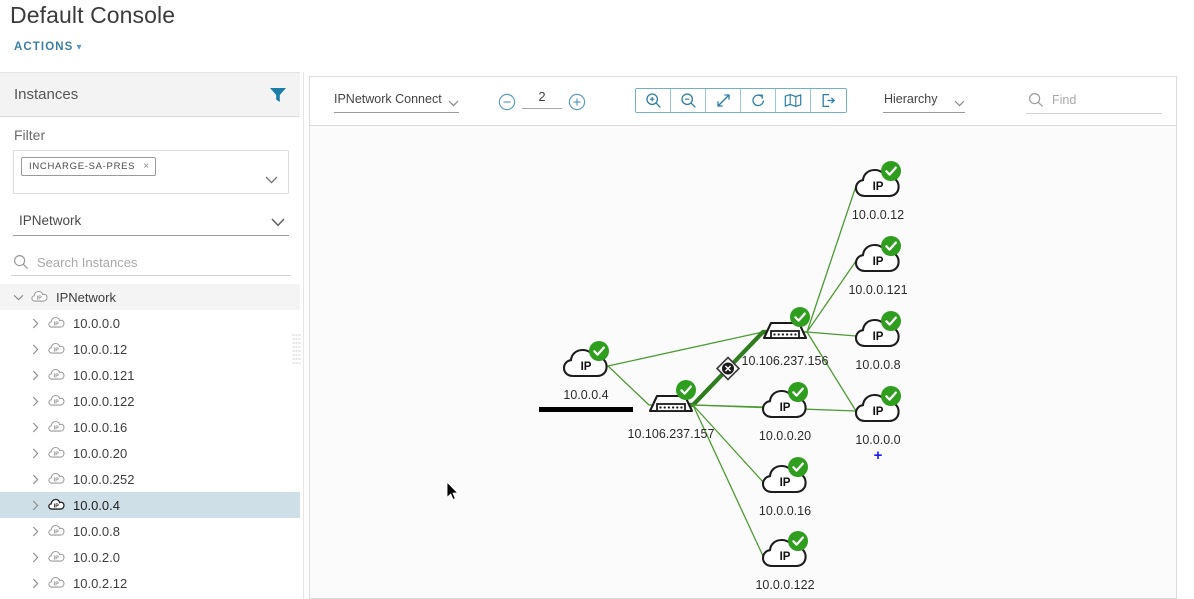  I want to click on tree-item-10-0-0-16: IP 10.0.0.16, so click(150, 427).